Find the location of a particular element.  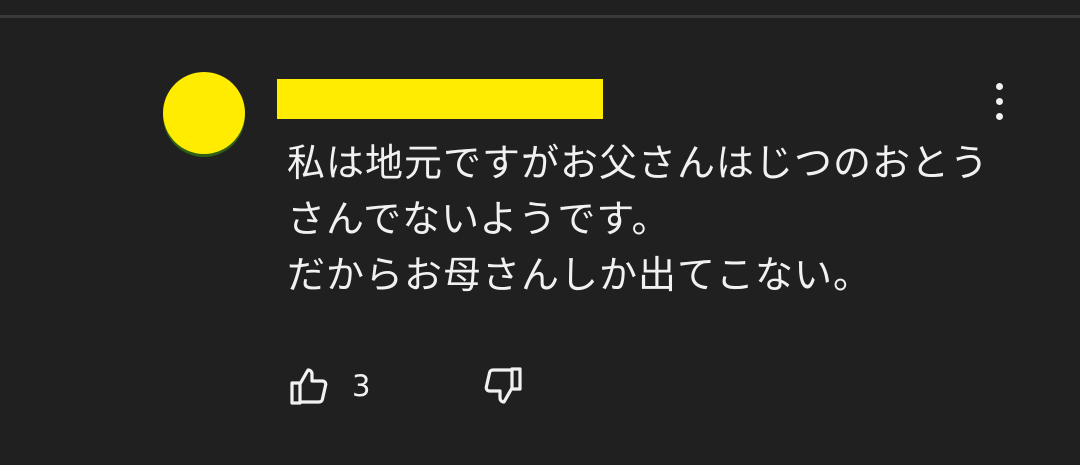

thumbs-down-icon is located at coordinates (503, 385).